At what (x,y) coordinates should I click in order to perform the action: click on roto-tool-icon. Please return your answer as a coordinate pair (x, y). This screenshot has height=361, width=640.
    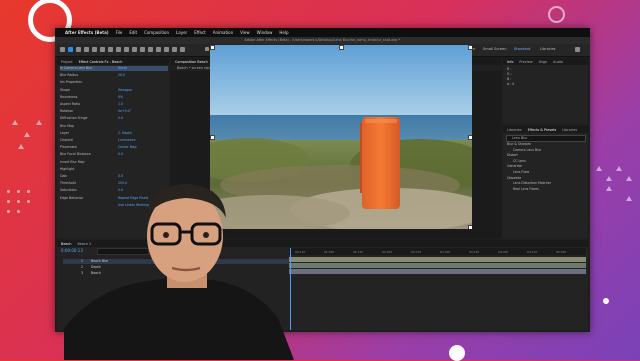
    Looking at the image, I should click on (174, 49).